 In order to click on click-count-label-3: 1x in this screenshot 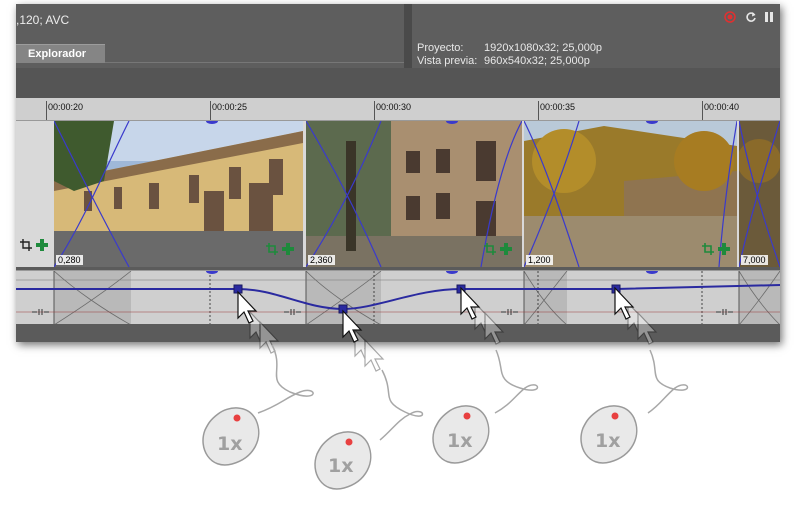, I will do `click(460, 441)`.